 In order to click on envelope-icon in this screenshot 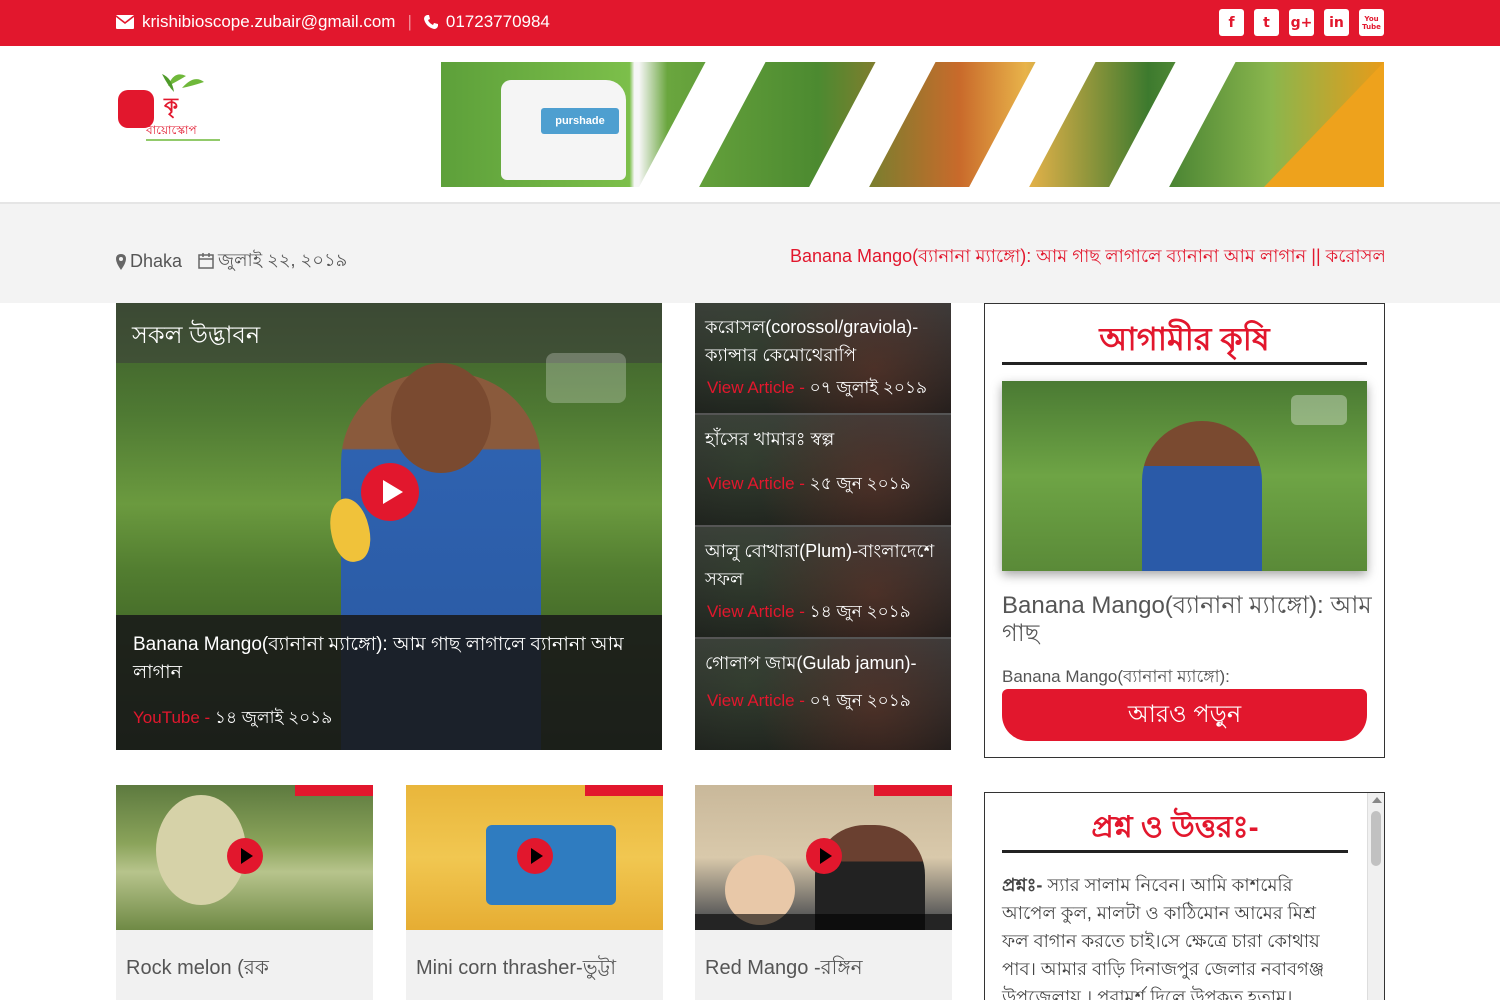, I will do `click(125, 22)`.